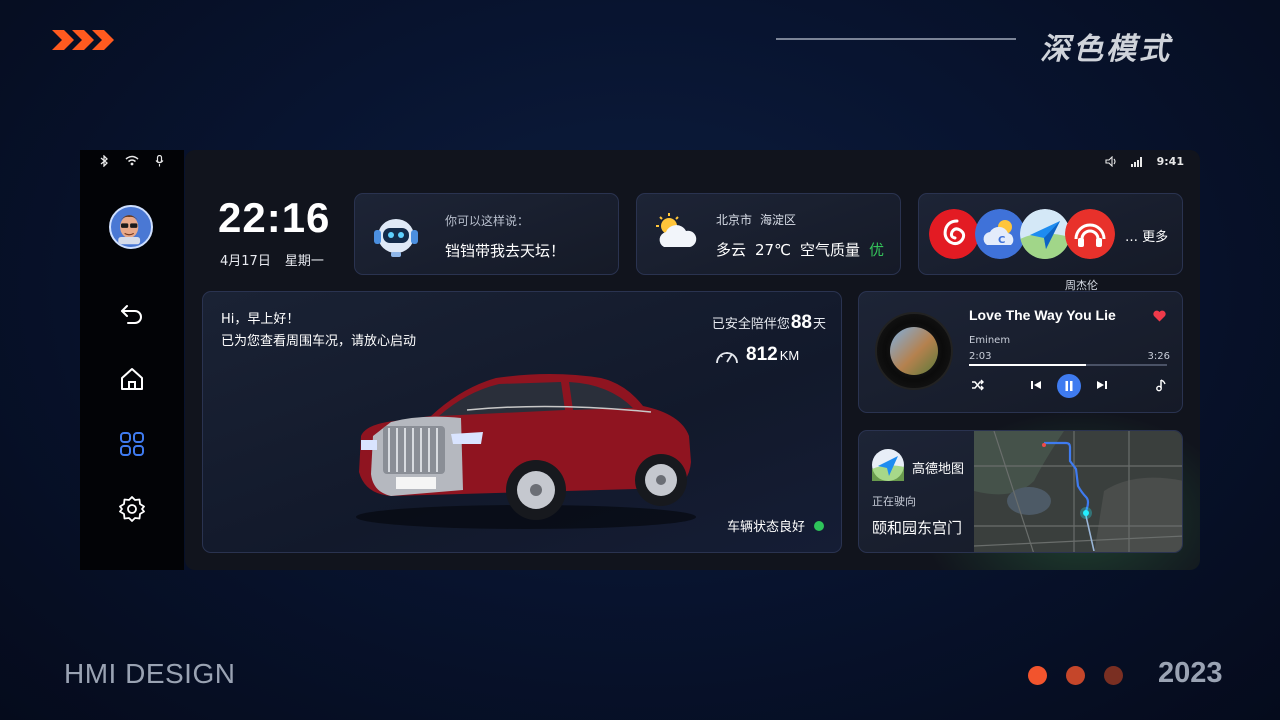 The width and height of the screenshot is (1280, 720). Describe the element at coordinates (104, 161) in the screenshot. I see `bluetooth-icon` at that location.